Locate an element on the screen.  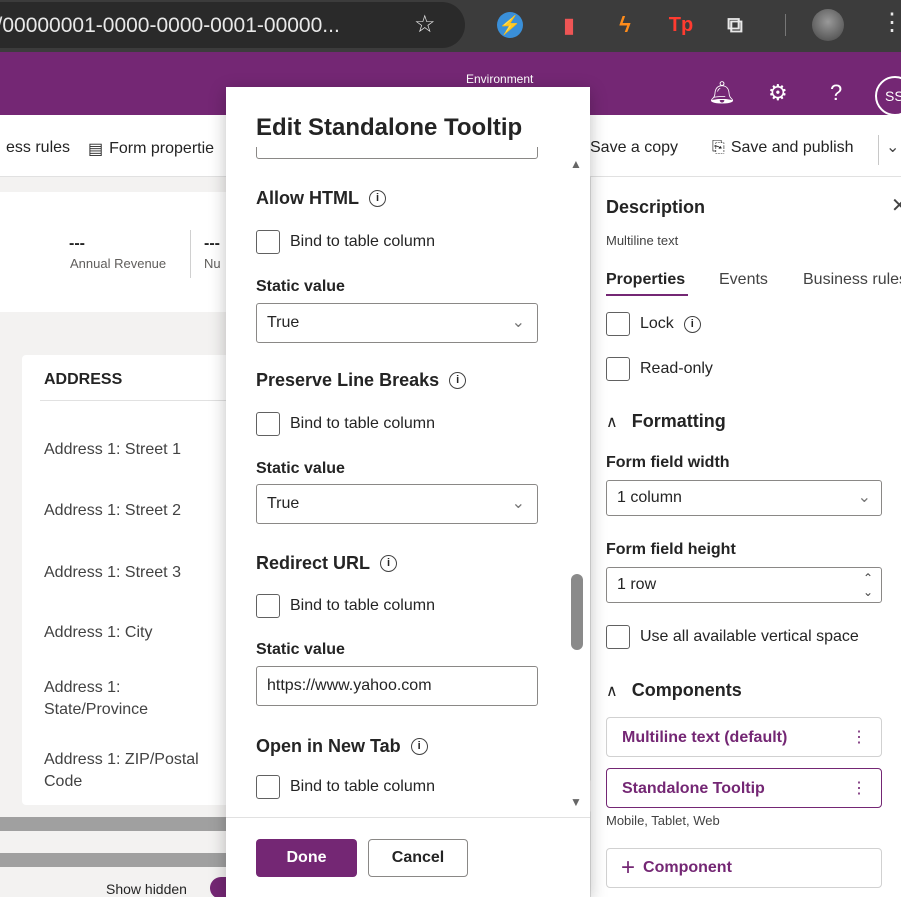
components-section-header: ∧ Components is located at coordinates (674, 690).